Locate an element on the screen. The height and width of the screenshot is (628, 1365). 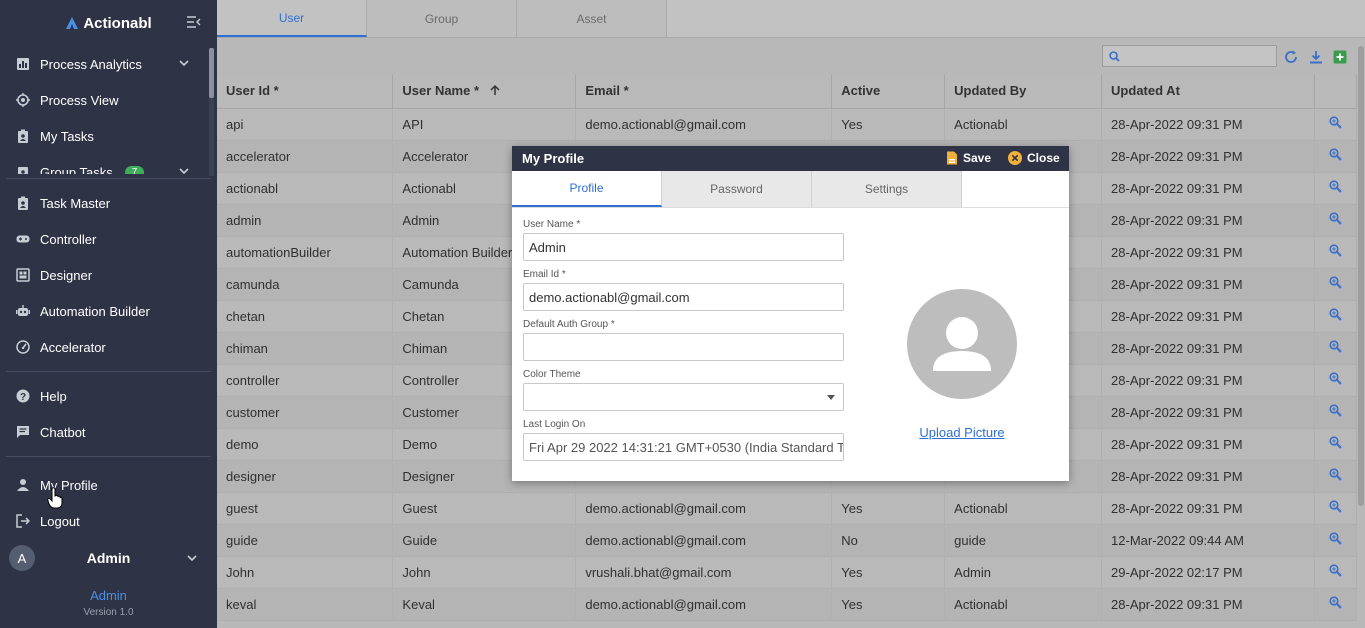
user-name-label: User Name * is located at coordinates (552, 224).